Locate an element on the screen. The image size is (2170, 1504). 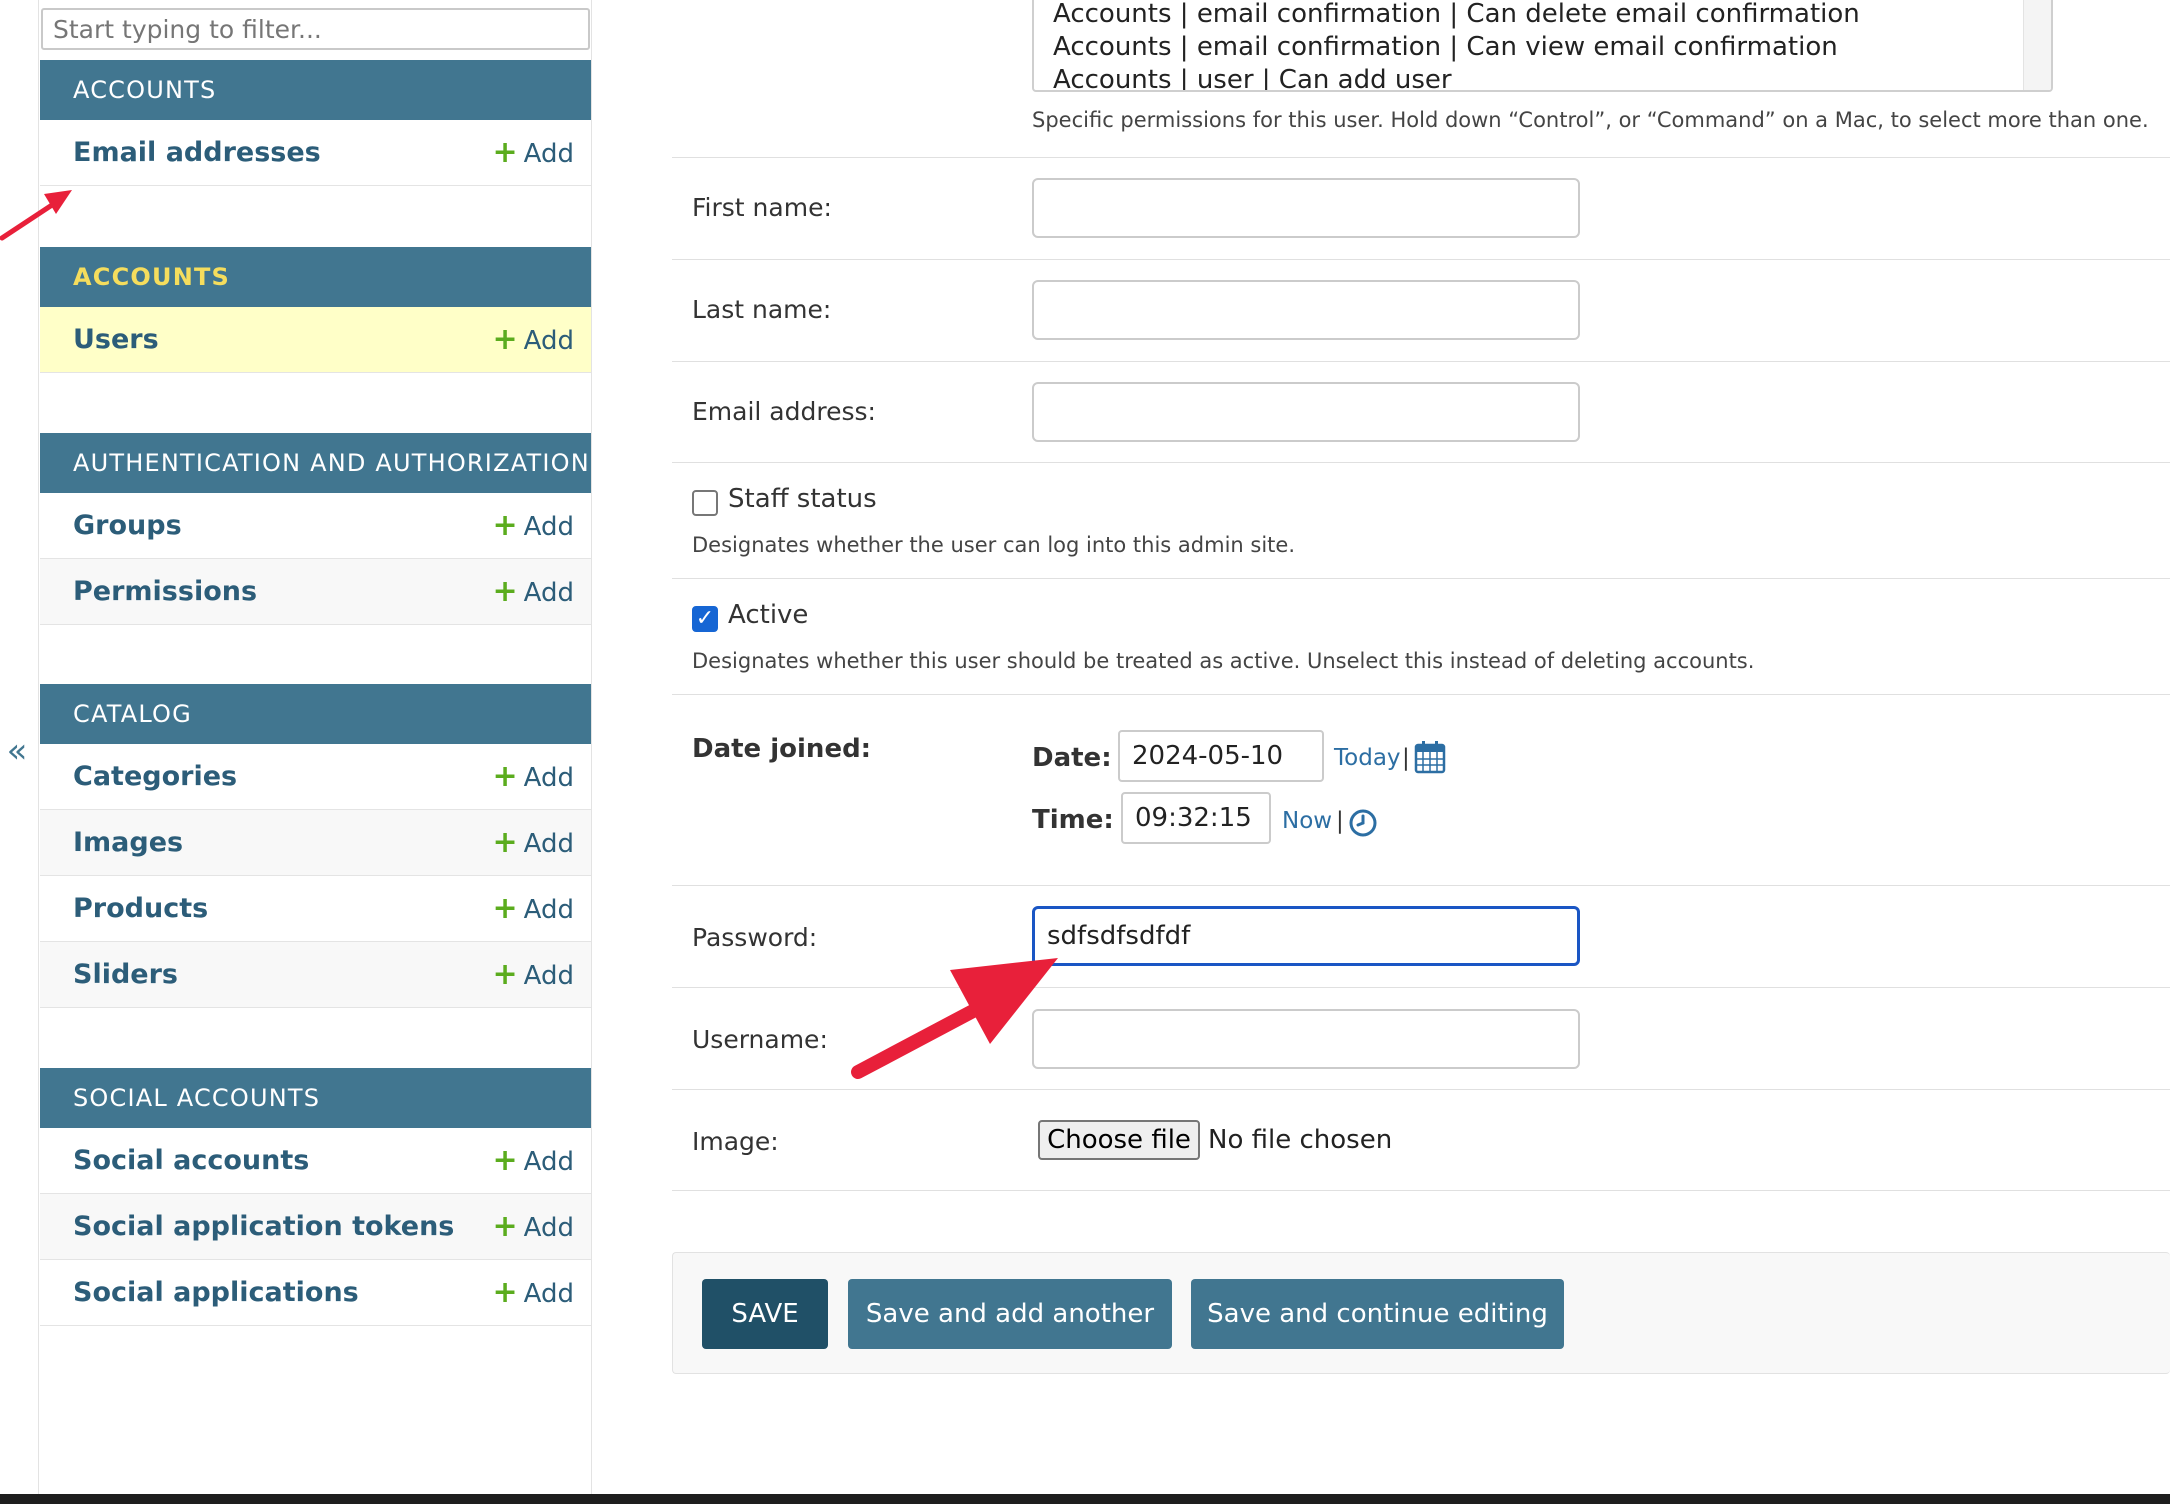
sidebar-item-images: Images + Add is located at coordinates (315, 843).